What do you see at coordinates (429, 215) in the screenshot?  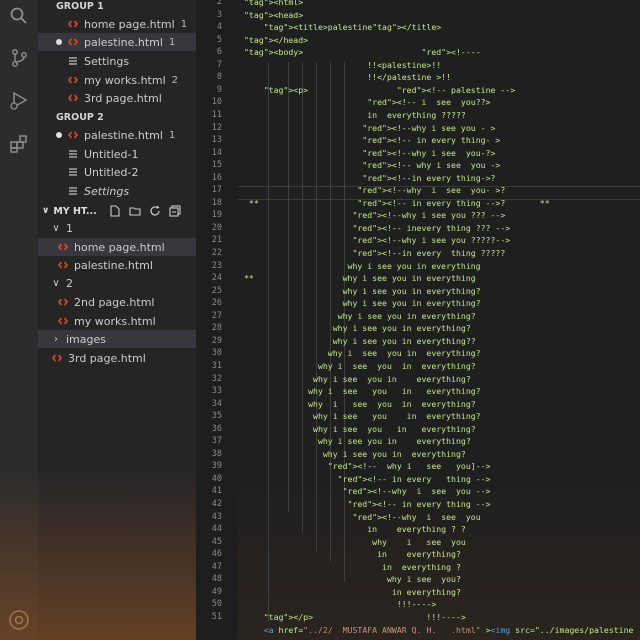 I see `code-line: "red"><!--why i see you ??? -->` at bounding box center [429, 215].